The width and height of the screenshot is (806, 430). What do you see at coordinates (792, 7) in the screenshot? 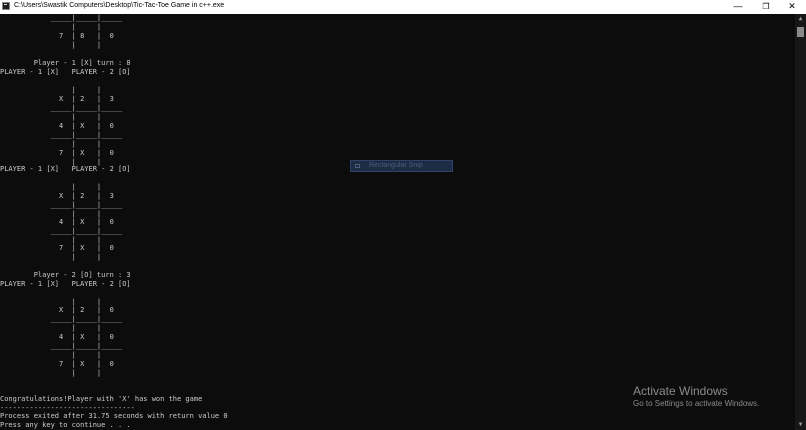
I see `close-button: ✕` at bounding box center [792, 7].